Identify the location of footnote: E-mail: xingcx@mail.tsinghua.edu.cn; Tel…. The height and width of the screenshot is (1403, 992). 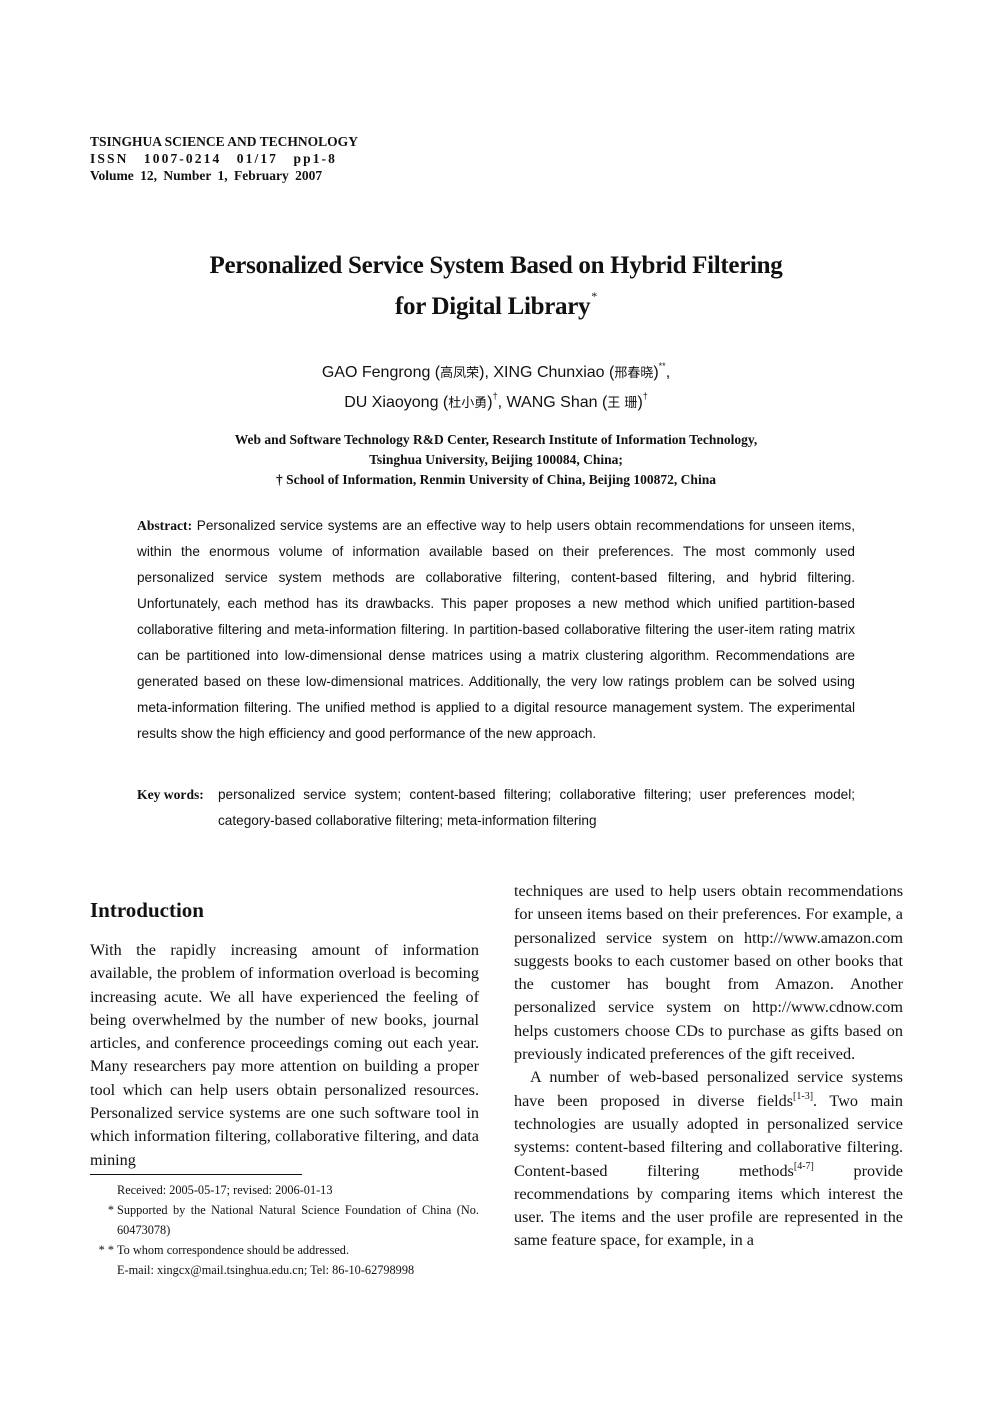
(284, 1270).